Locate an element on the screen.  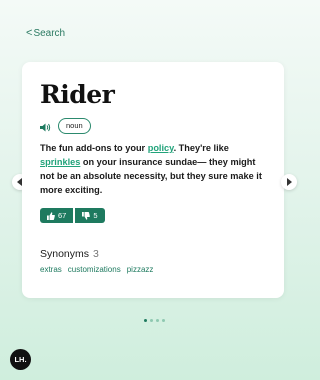
chevron-left-icon: < is located at coordinates (29, 33).